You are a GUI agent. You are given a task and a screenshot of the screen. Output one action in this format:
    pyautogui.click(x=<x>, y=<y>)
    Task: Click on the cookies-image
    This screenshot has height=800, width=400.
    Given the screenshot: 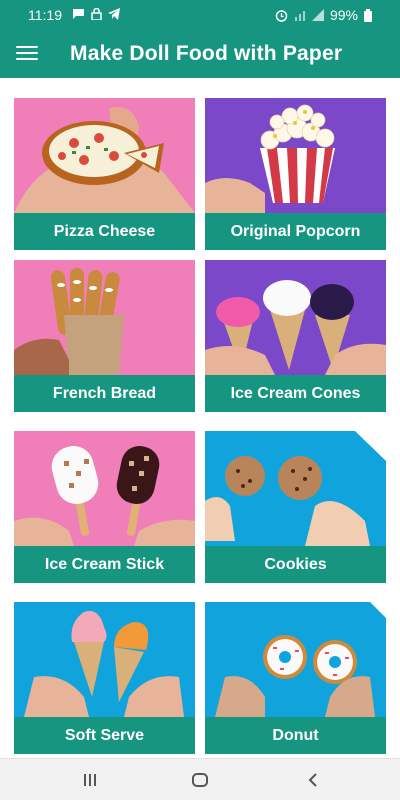 What is the action you would take?
    pyautogui.click(x=295, y=488)
    